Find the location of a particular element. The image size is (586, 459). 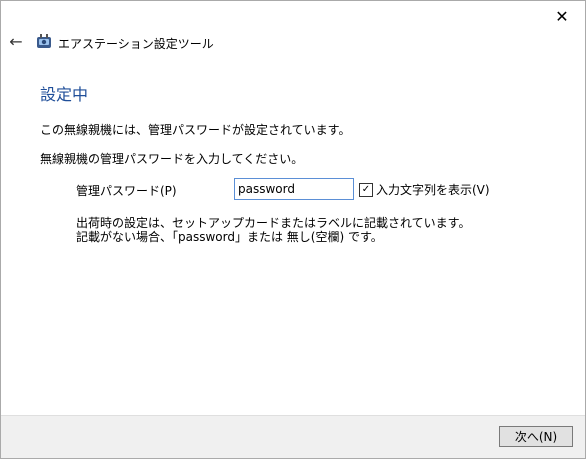

show-characters-checkbox: ✓ 入力文字列を表示(V) is located at coordinates (424, 189).